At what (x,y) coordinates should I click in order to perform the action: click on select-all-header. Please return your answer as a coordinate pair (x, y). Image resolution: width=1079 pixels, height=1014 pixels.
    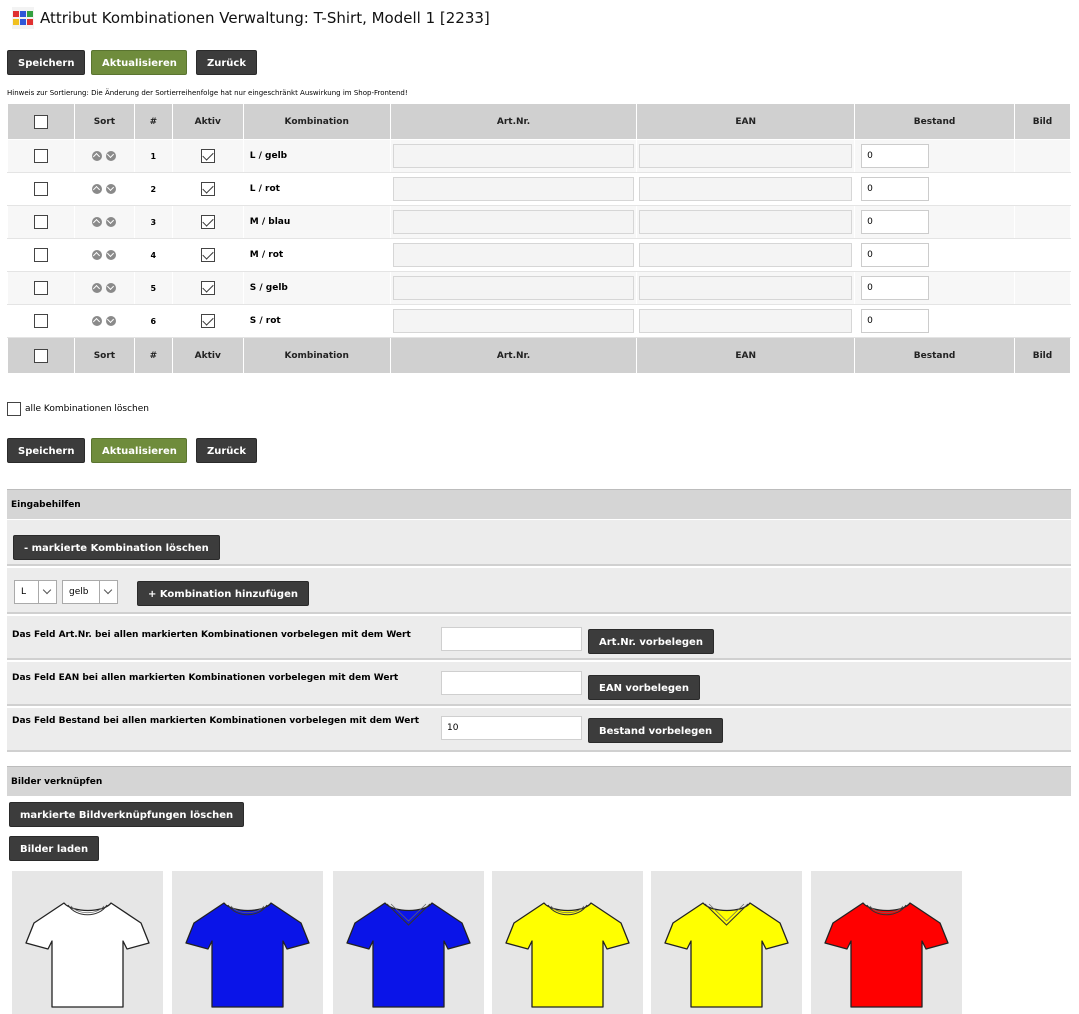
    Looking at the image, I should click on (41, 121).